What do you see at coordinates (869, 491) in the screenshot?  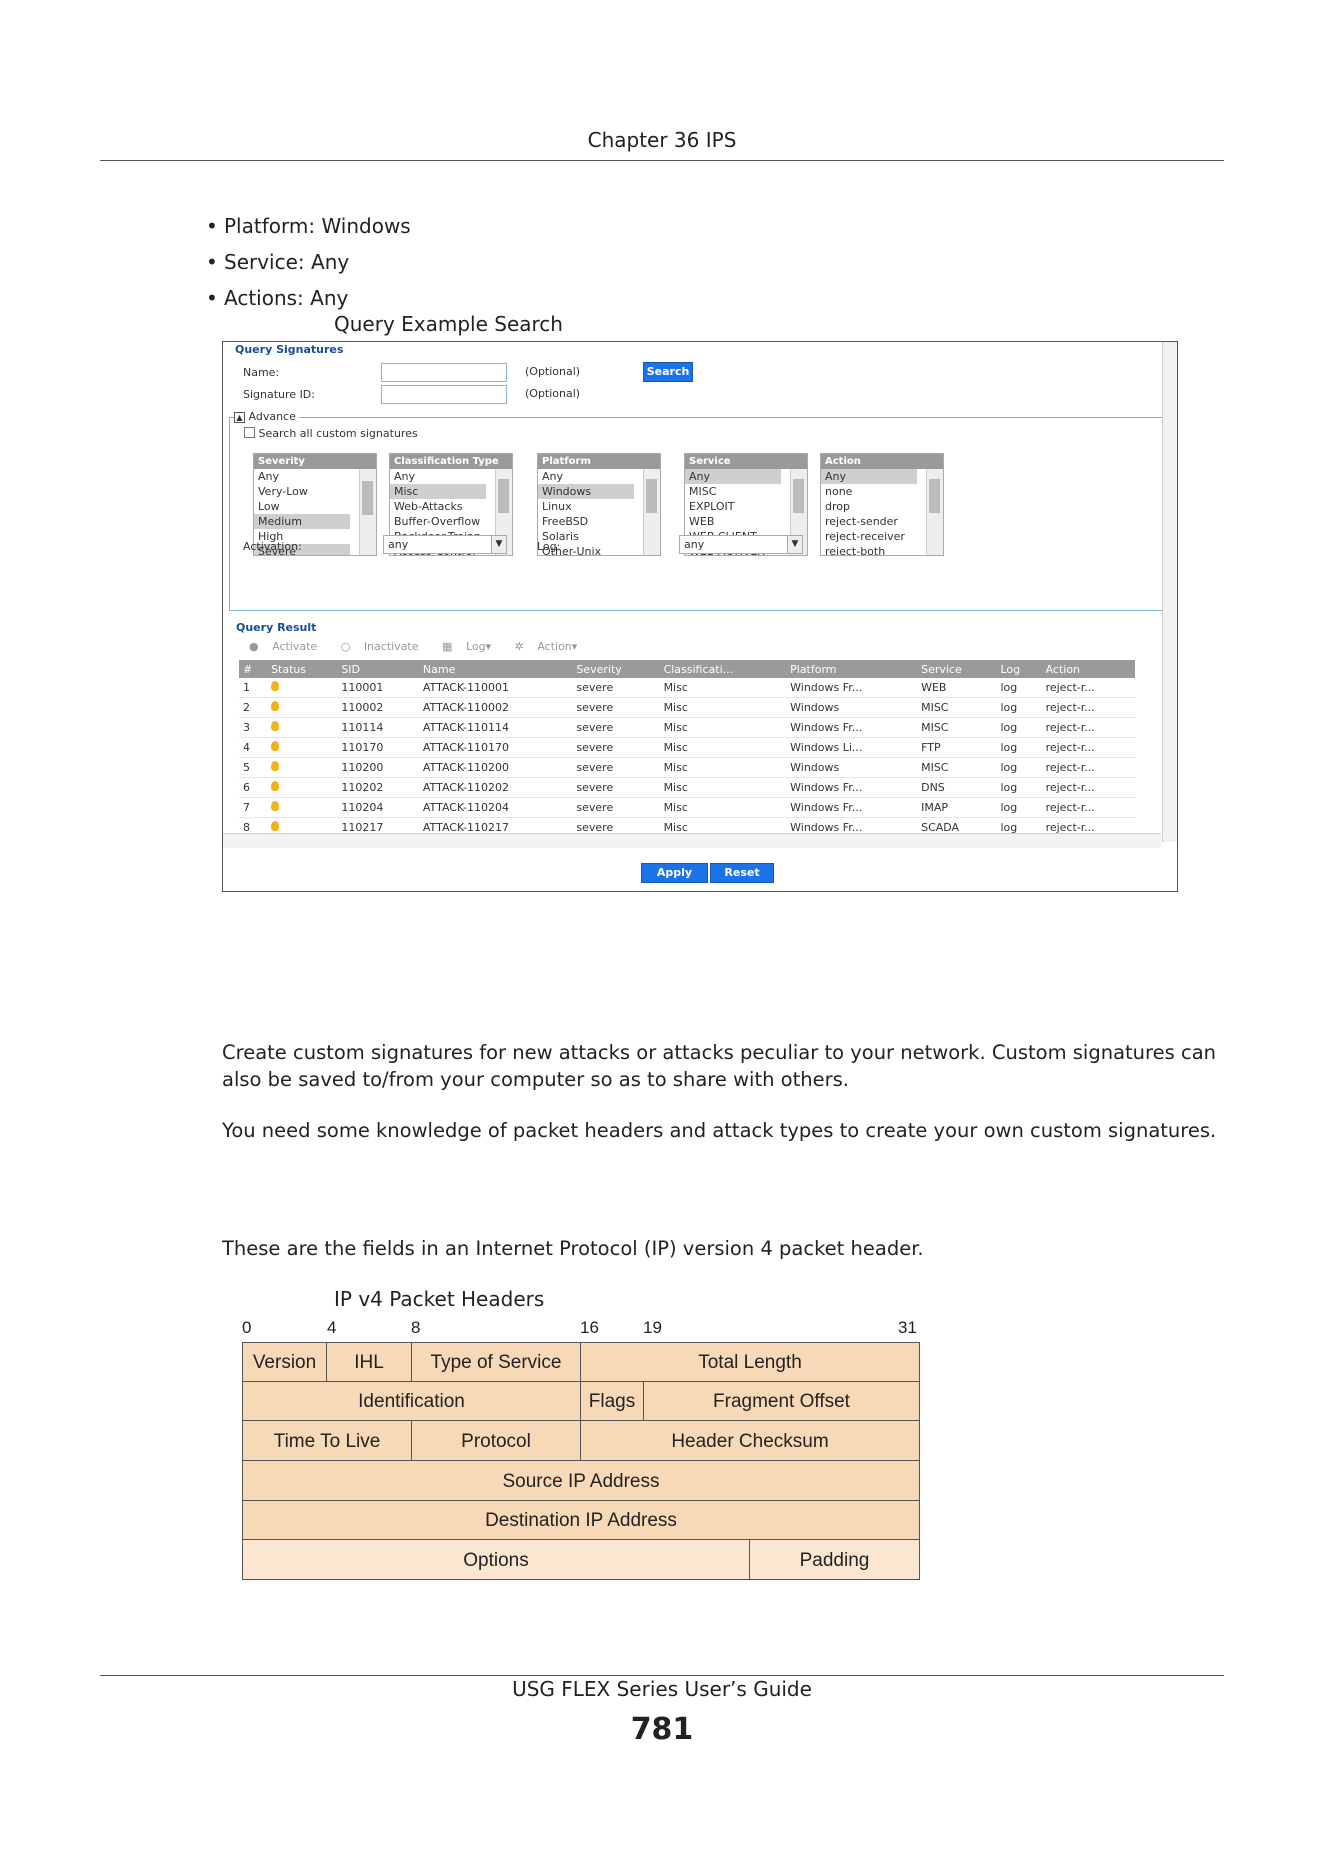 I see `list-option: none` at bounding box center [869, 491].